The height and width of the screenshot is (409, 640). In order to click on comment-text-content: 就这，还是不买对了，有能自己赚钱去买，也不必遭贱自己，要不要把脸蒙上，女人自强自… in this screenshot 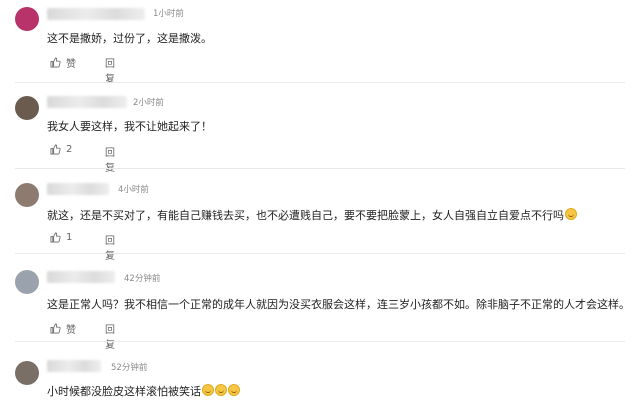, I will do `click(305, 215)`.